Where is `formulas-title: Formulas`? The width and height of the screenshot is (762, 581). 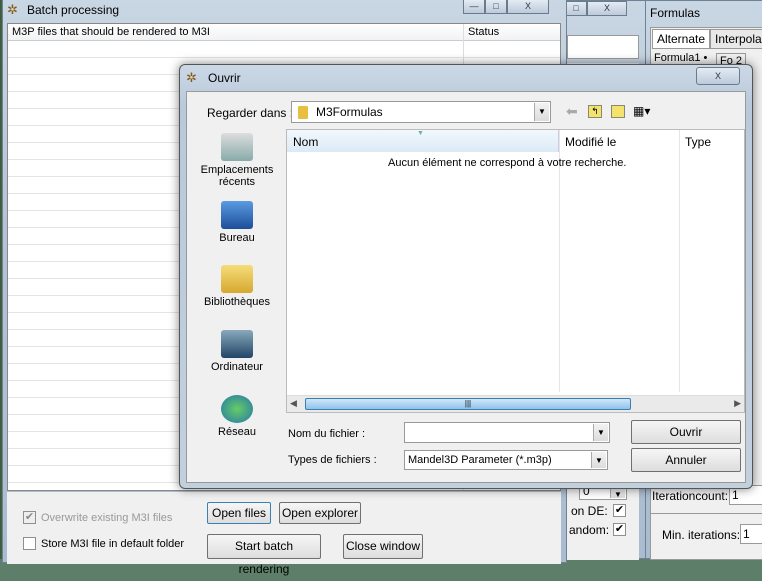 formulas-title: Formulas is located at coordinates (675, 13).